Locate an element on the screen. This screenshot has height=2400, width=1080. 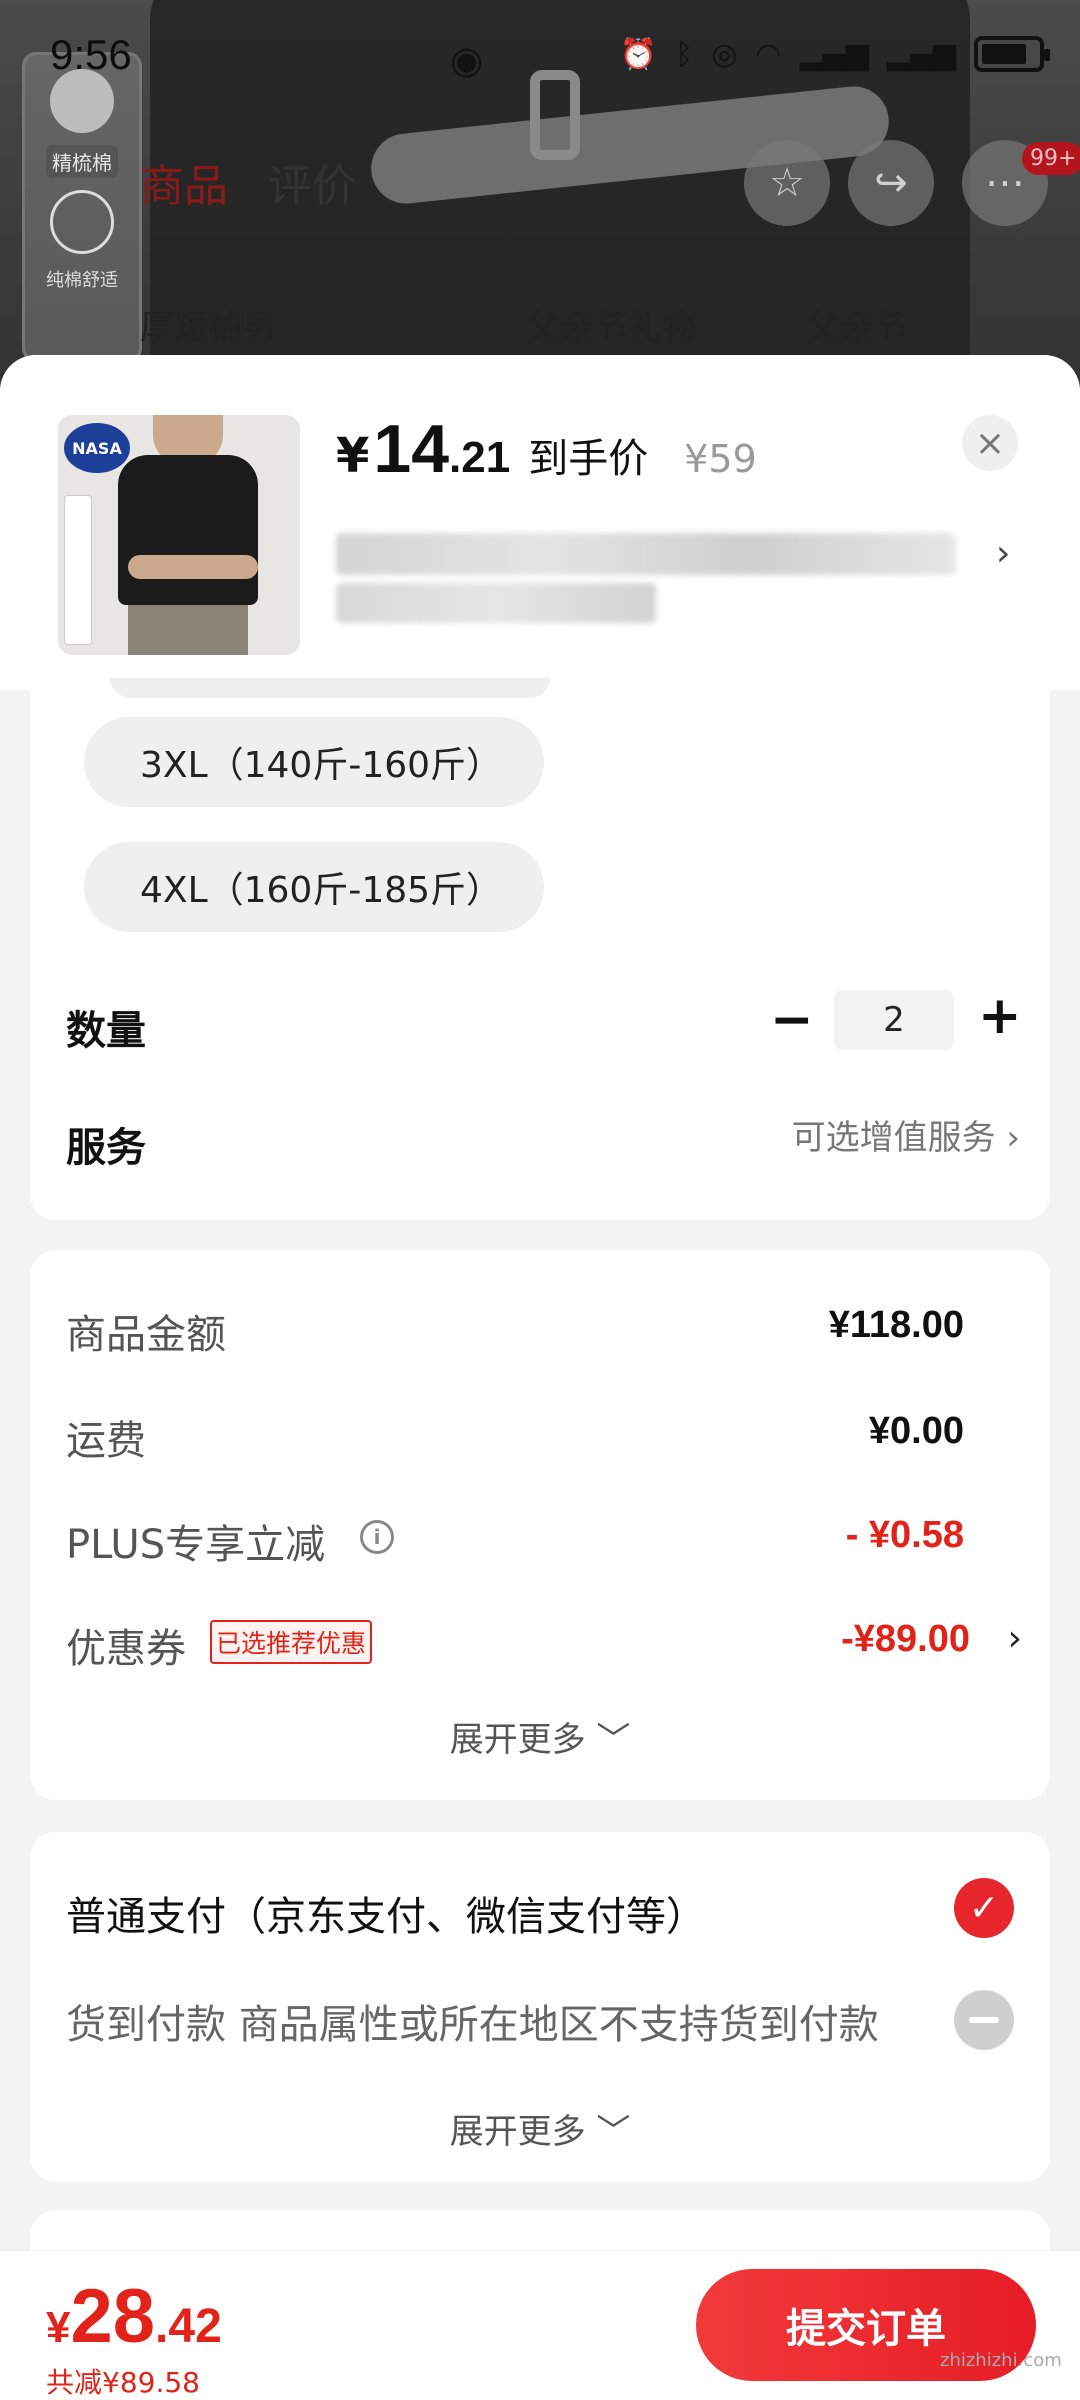
price-label: 到手价 is located at coordinates (588, 459).